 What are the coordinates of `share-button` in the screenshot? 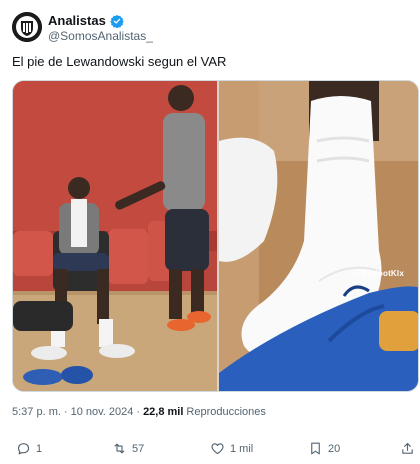 It's located at (410, 448).